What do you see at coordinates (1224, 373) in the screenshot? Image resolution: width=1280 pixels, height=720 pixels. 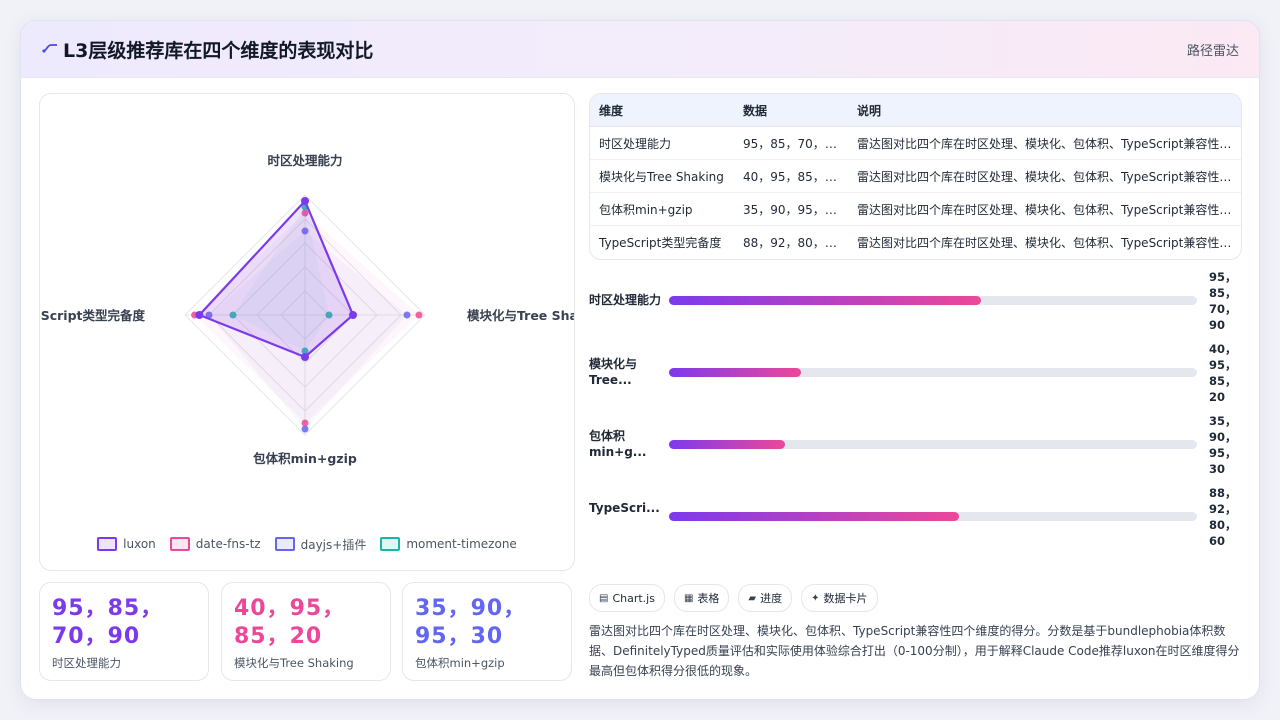 I see `progress-value: 40， 95， 85， 20` at bounding box center [1224, 373].